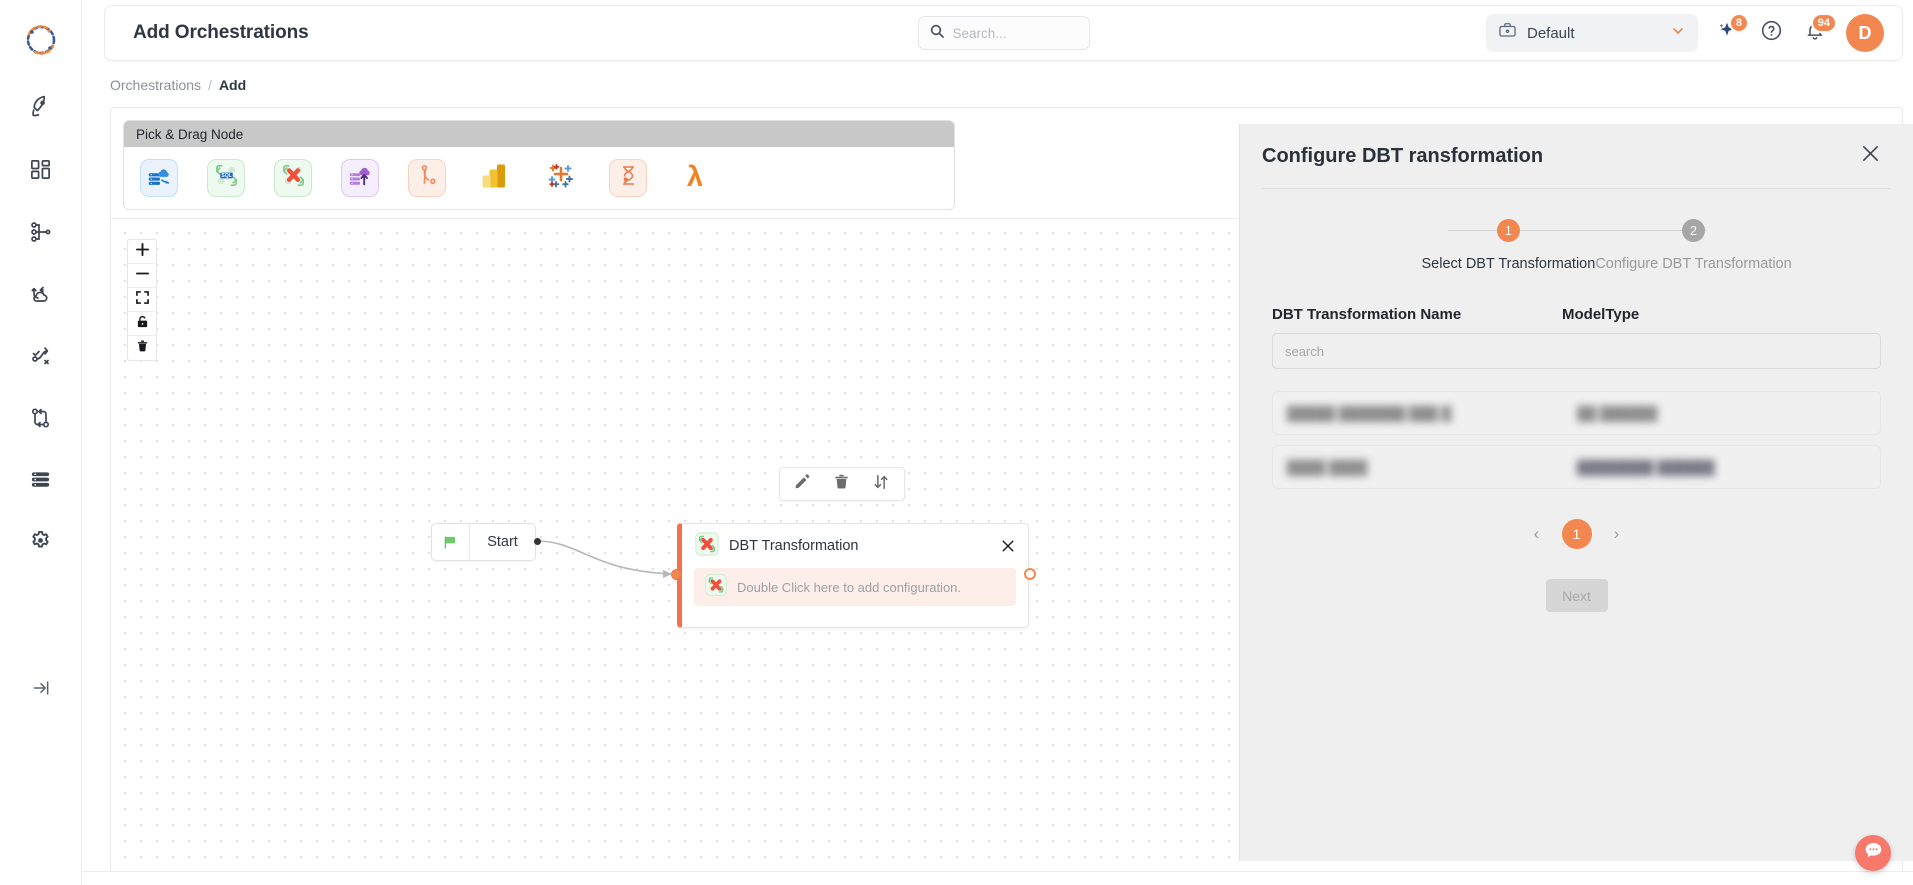 The width and height of the screenshot is (1913, 885). I want to click on dbt-node-output-port, so click(1030, 574).